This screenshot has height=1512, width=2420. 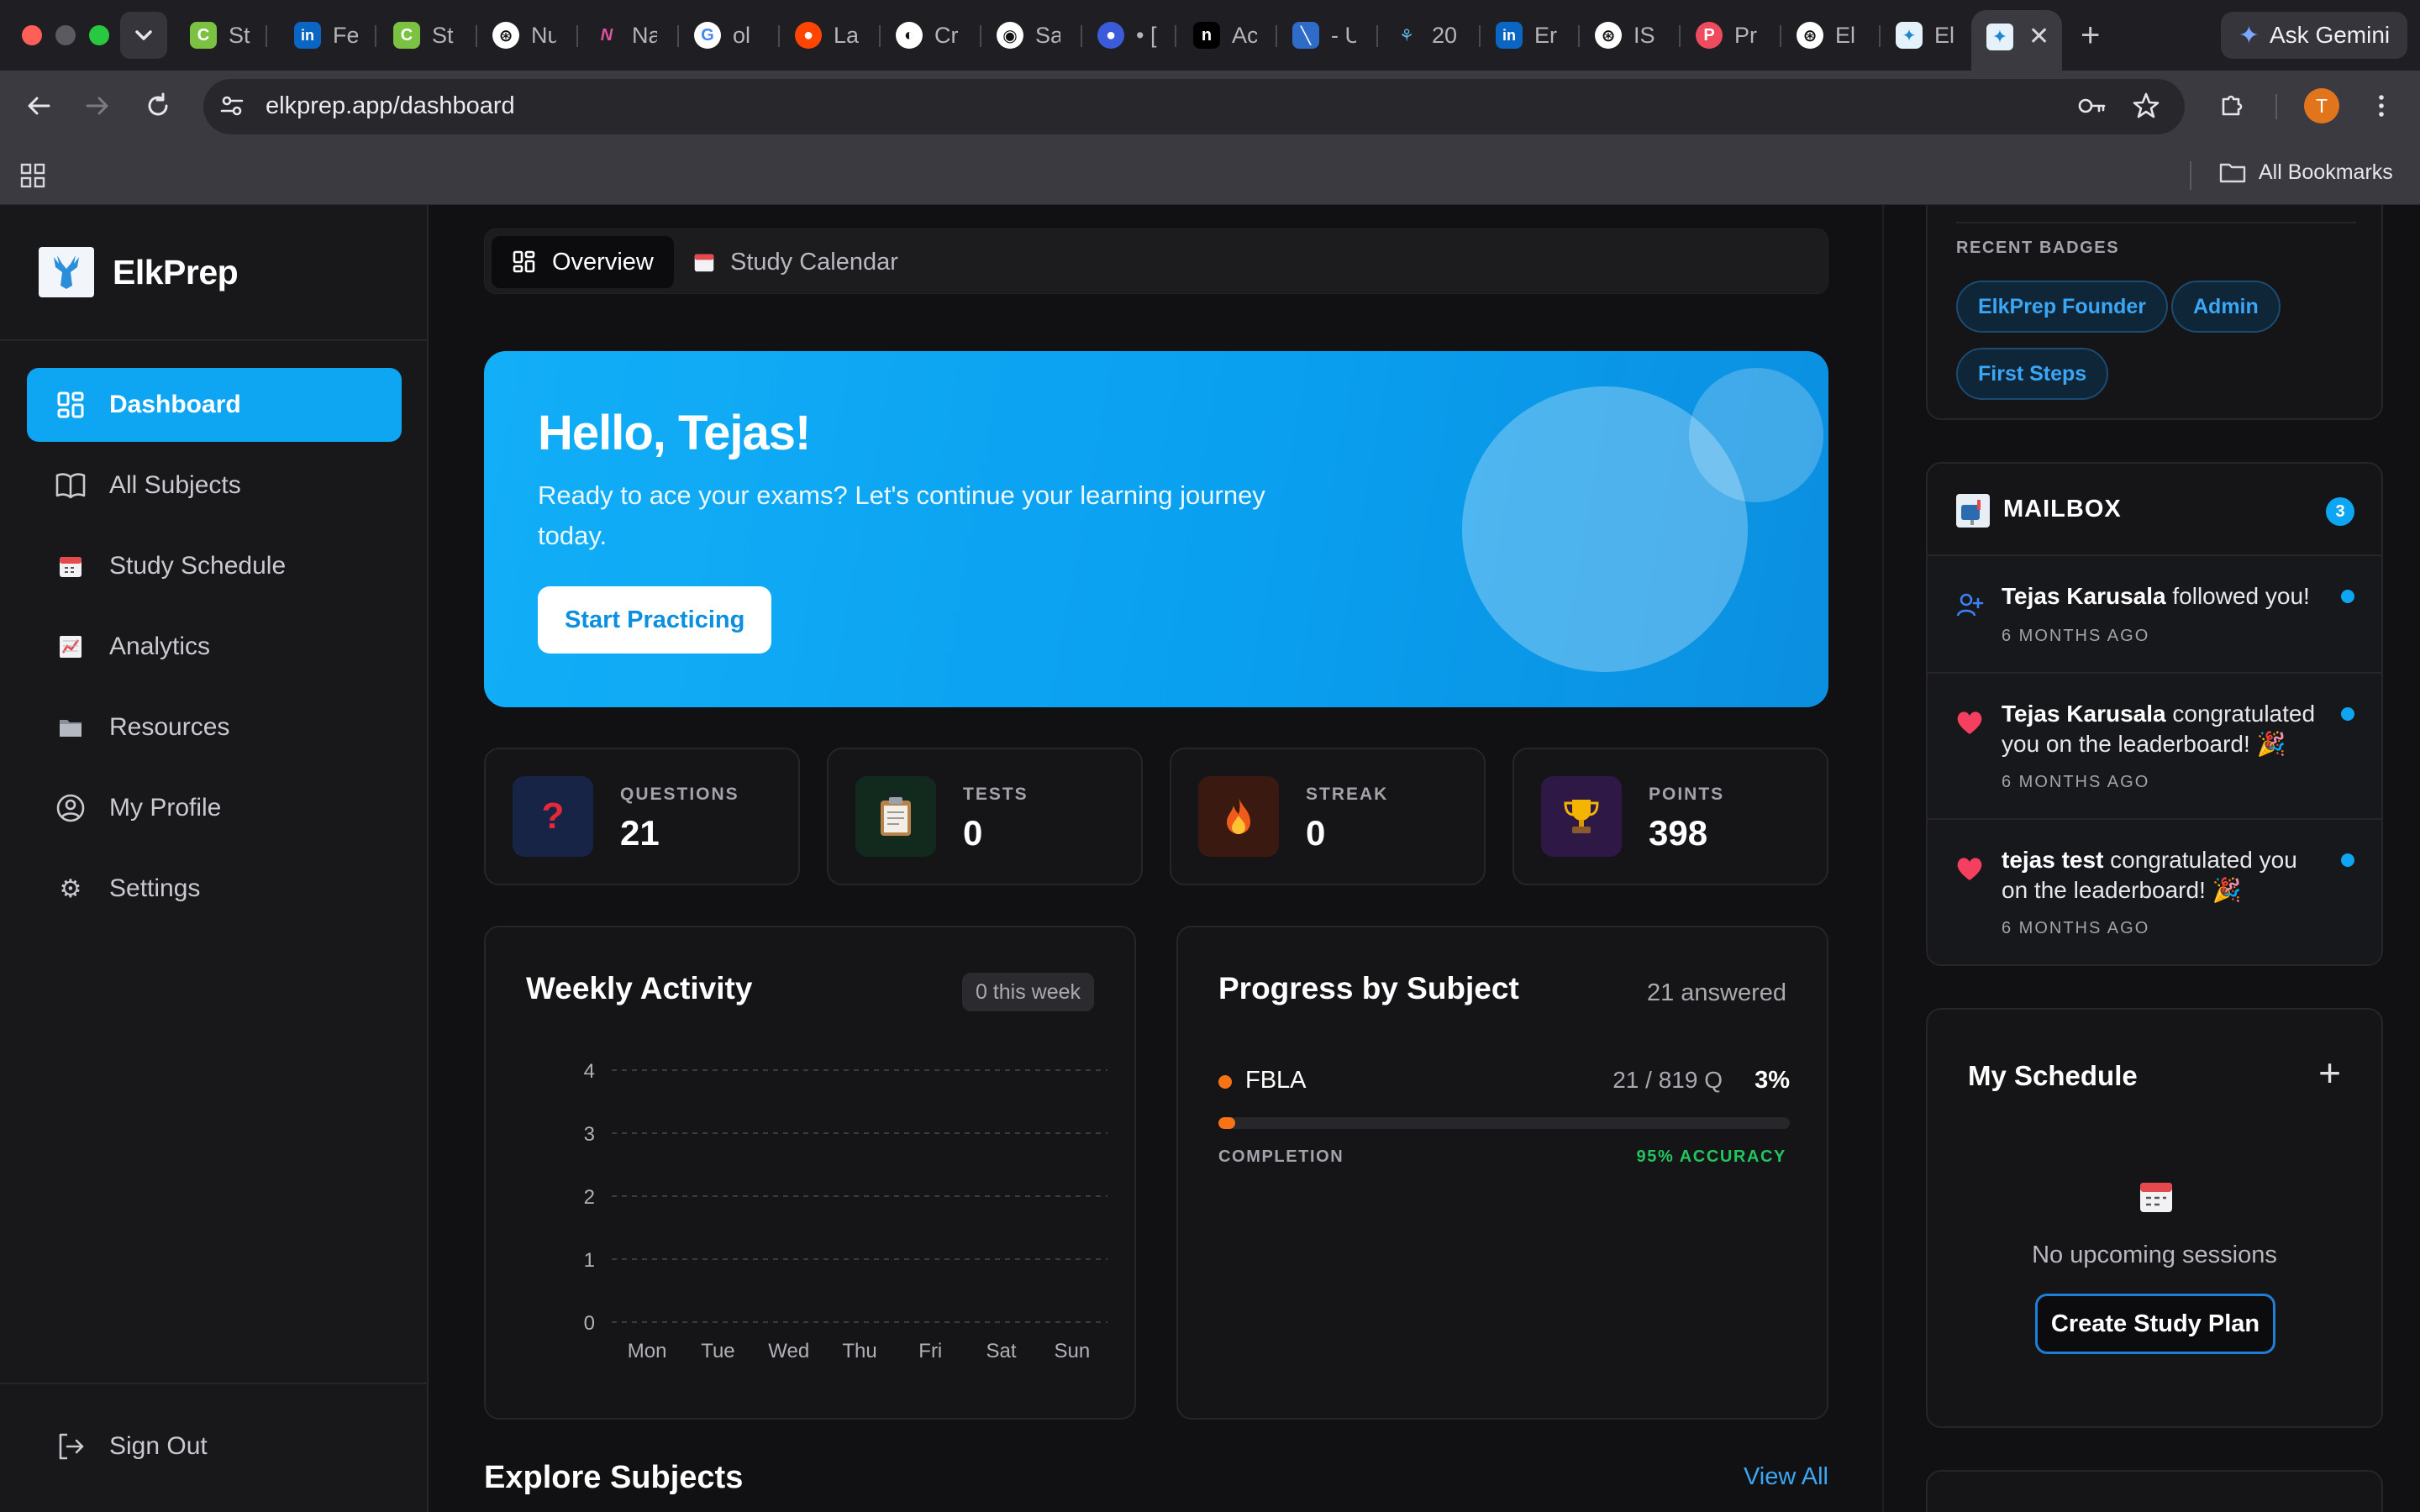 What do you see at coordinates (70, 1446) in the screenshot?
I see `sign-out-icon` at bounding box center [70, 1446].